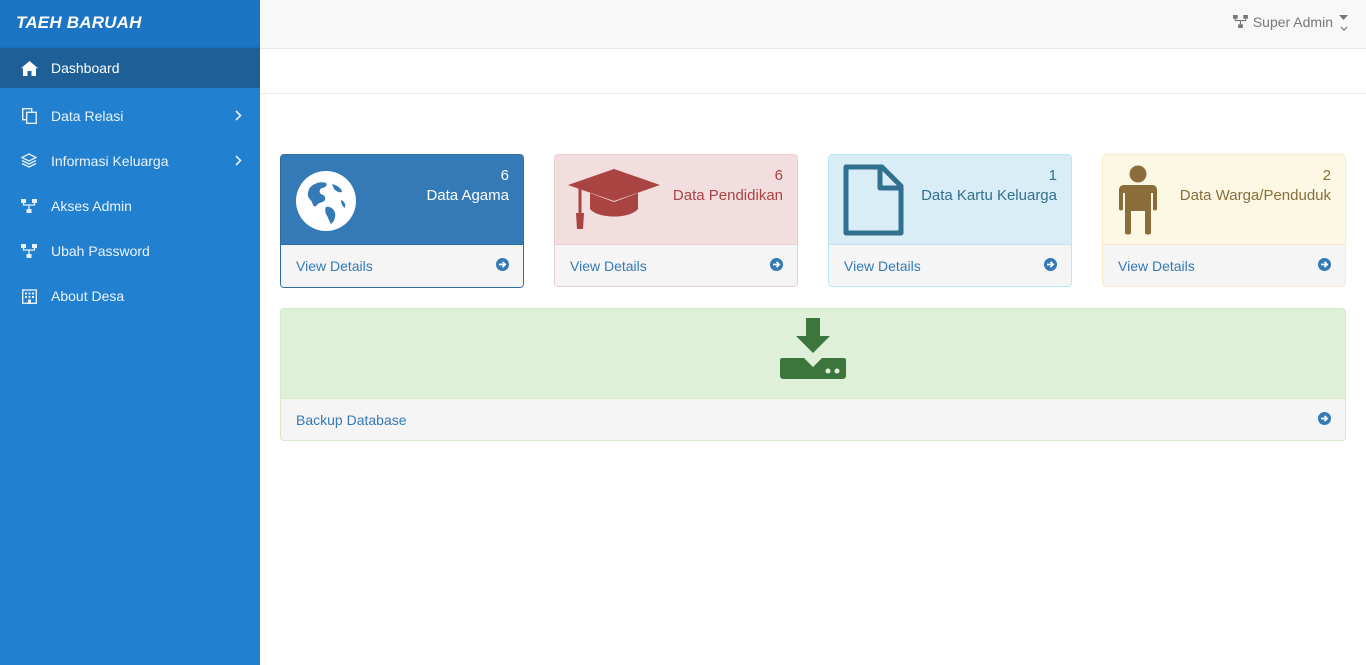 The width and height of the screenshot is (1366, 665). Describe the element at coordinates (85, 68) in the screenshot. I see `sidebar-item-label: Dashboard` at that location.